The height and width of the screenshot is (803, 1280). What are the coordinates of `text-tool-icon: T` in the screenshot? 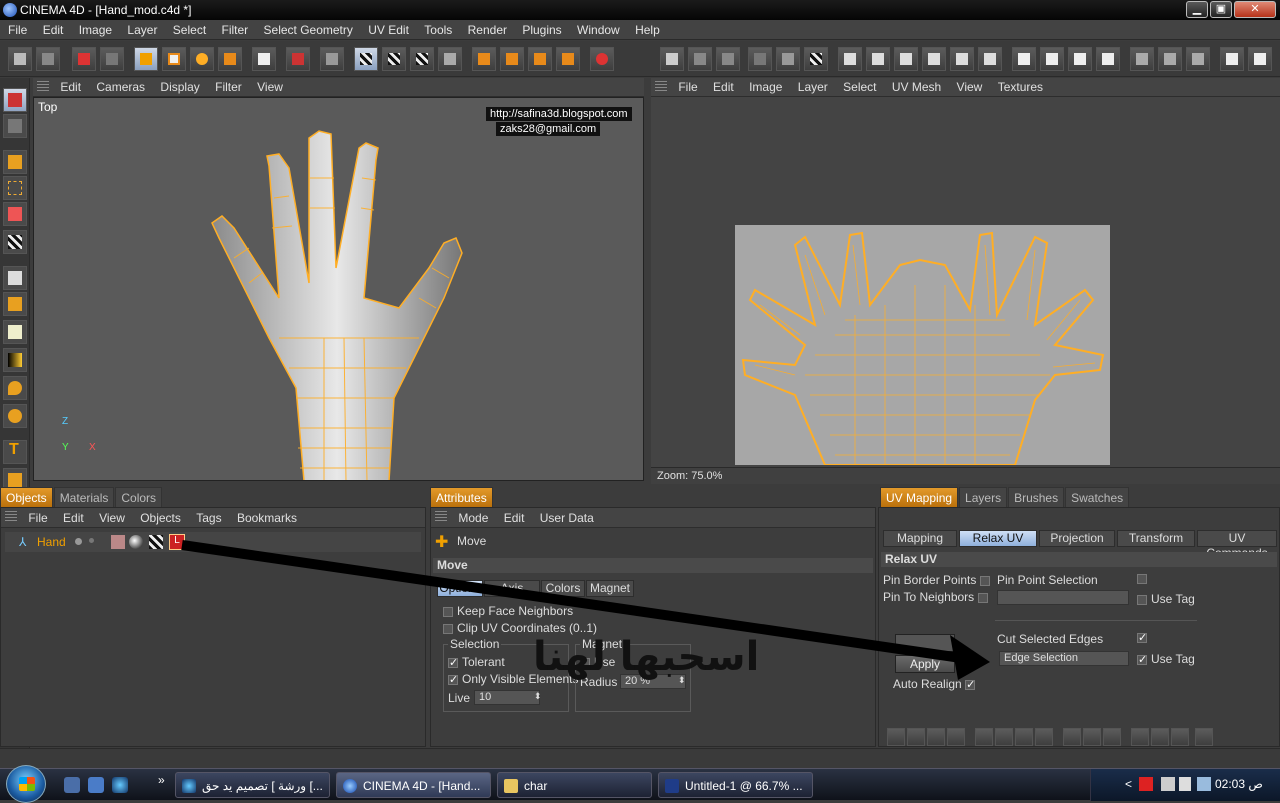 It's located at (15, 452).